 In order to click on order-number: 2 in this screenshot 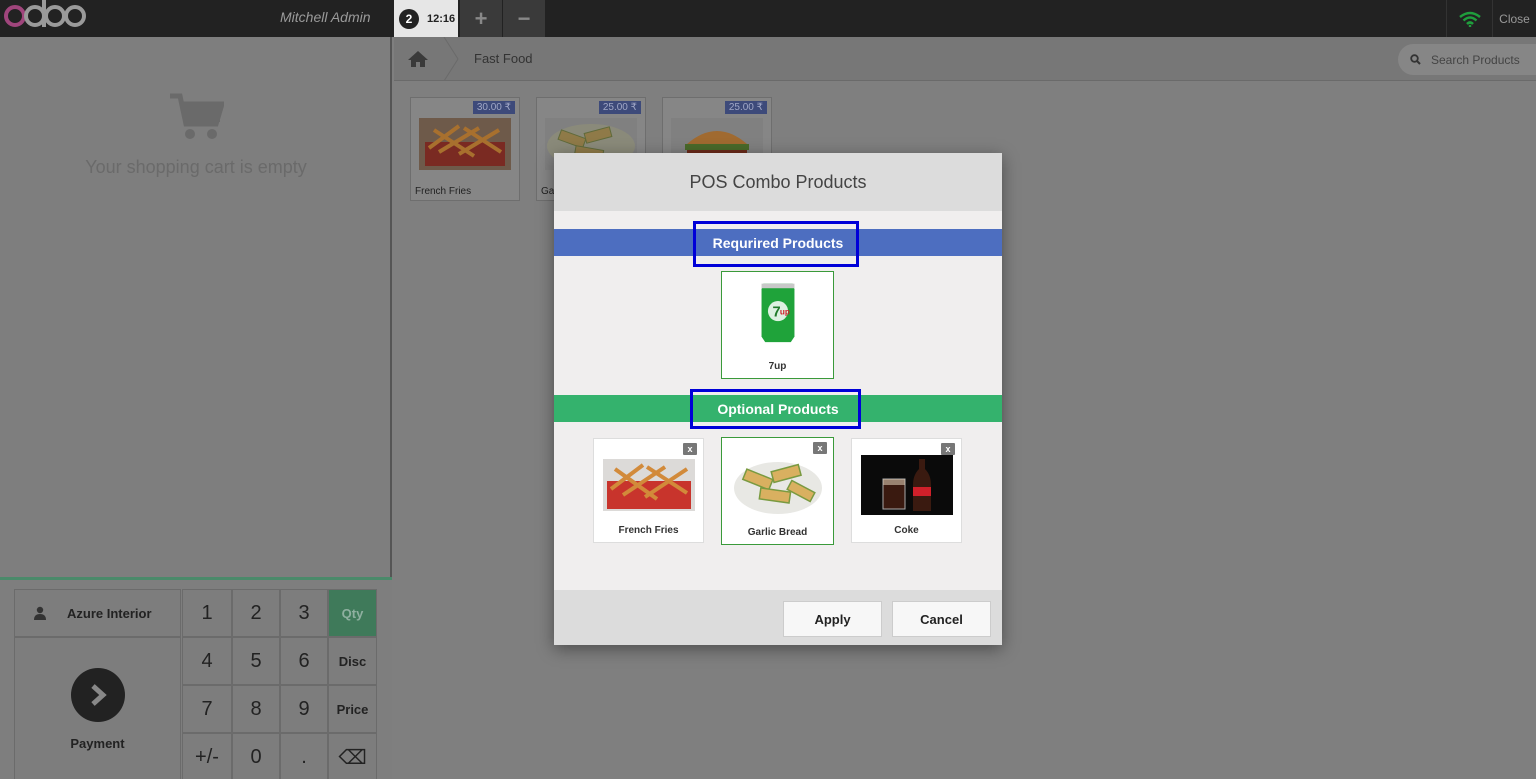, I will do `click(409, 18)`.